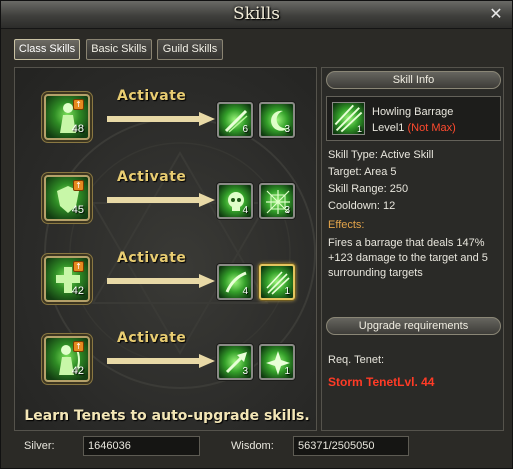  Describe the element at coordinates (252, 446) in the screenshot. I see `wisdom-label: Wisdom:` at that location.